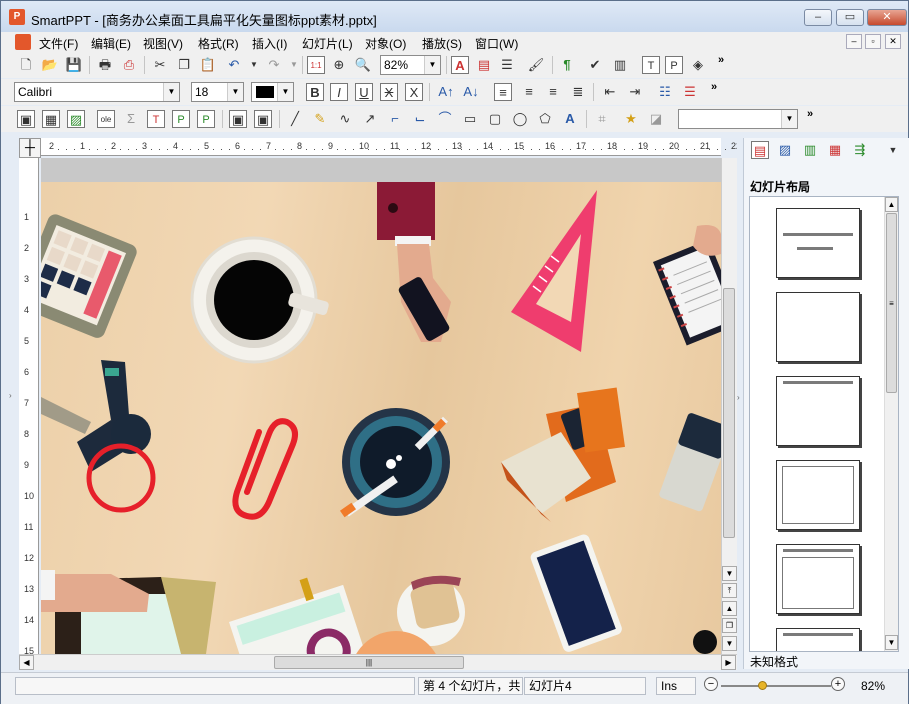 The height and width of the screenshot is (704, 909). Describe the element at coordinates (729, 608) in the screenshot. I see `prev-slide-icon: ▲` at that location.